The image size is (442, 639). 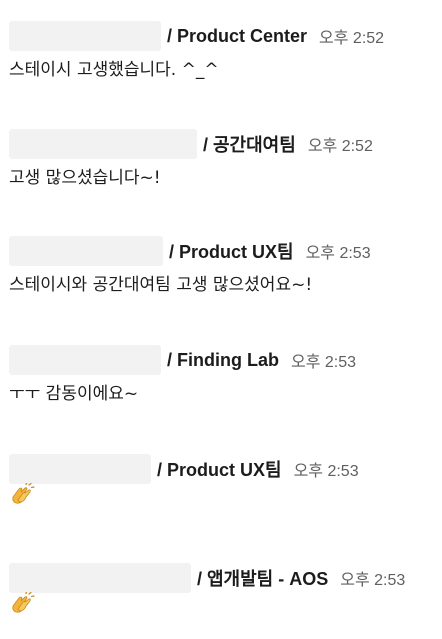 I want to click on sender-team: / Product Center, so click(x=237, y=36).